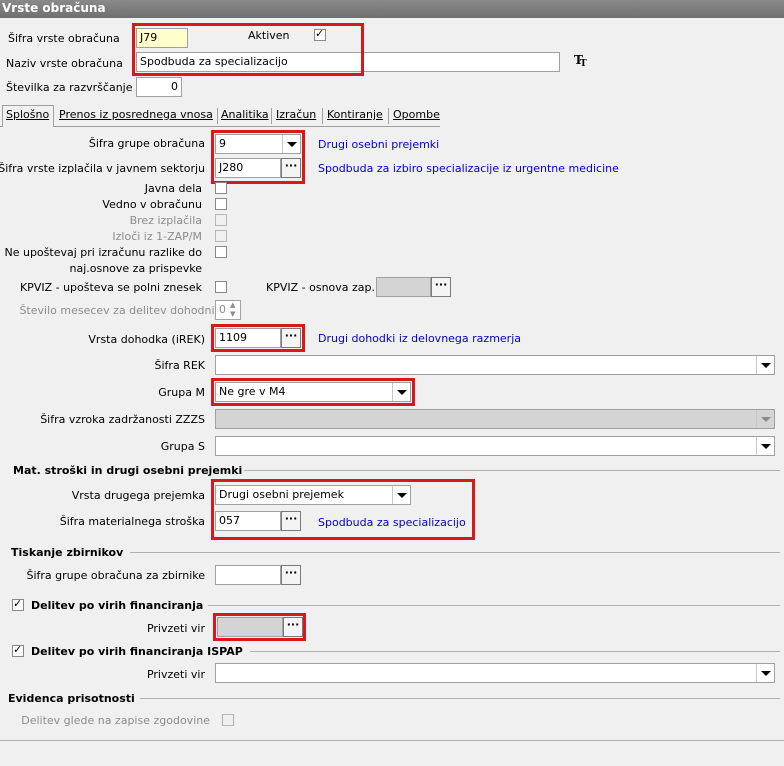 This screenshot has width=784, height=766. What do you see at coordinates (221, 188) in the screenshot?
I see `javna-dela-checkbox` at bounding box center [221, 188].